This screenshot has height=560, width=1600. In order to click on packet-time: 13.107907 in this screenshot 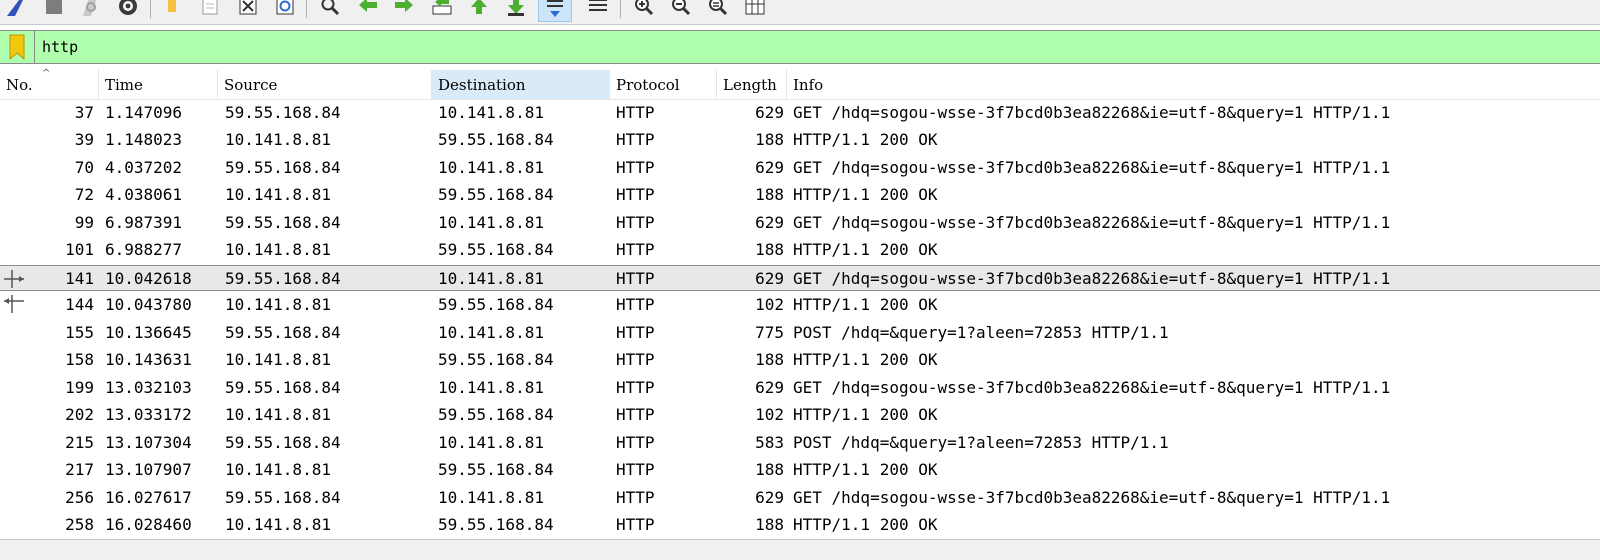, I will do `click(148, 469)`.